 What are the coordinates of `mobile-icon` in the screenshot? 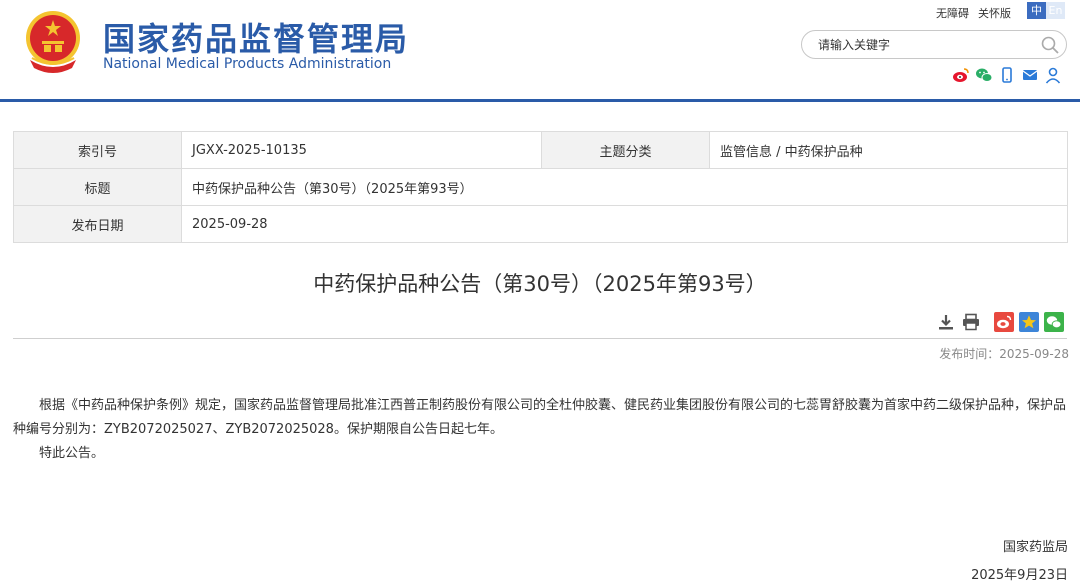 It's located at (1007, 75).